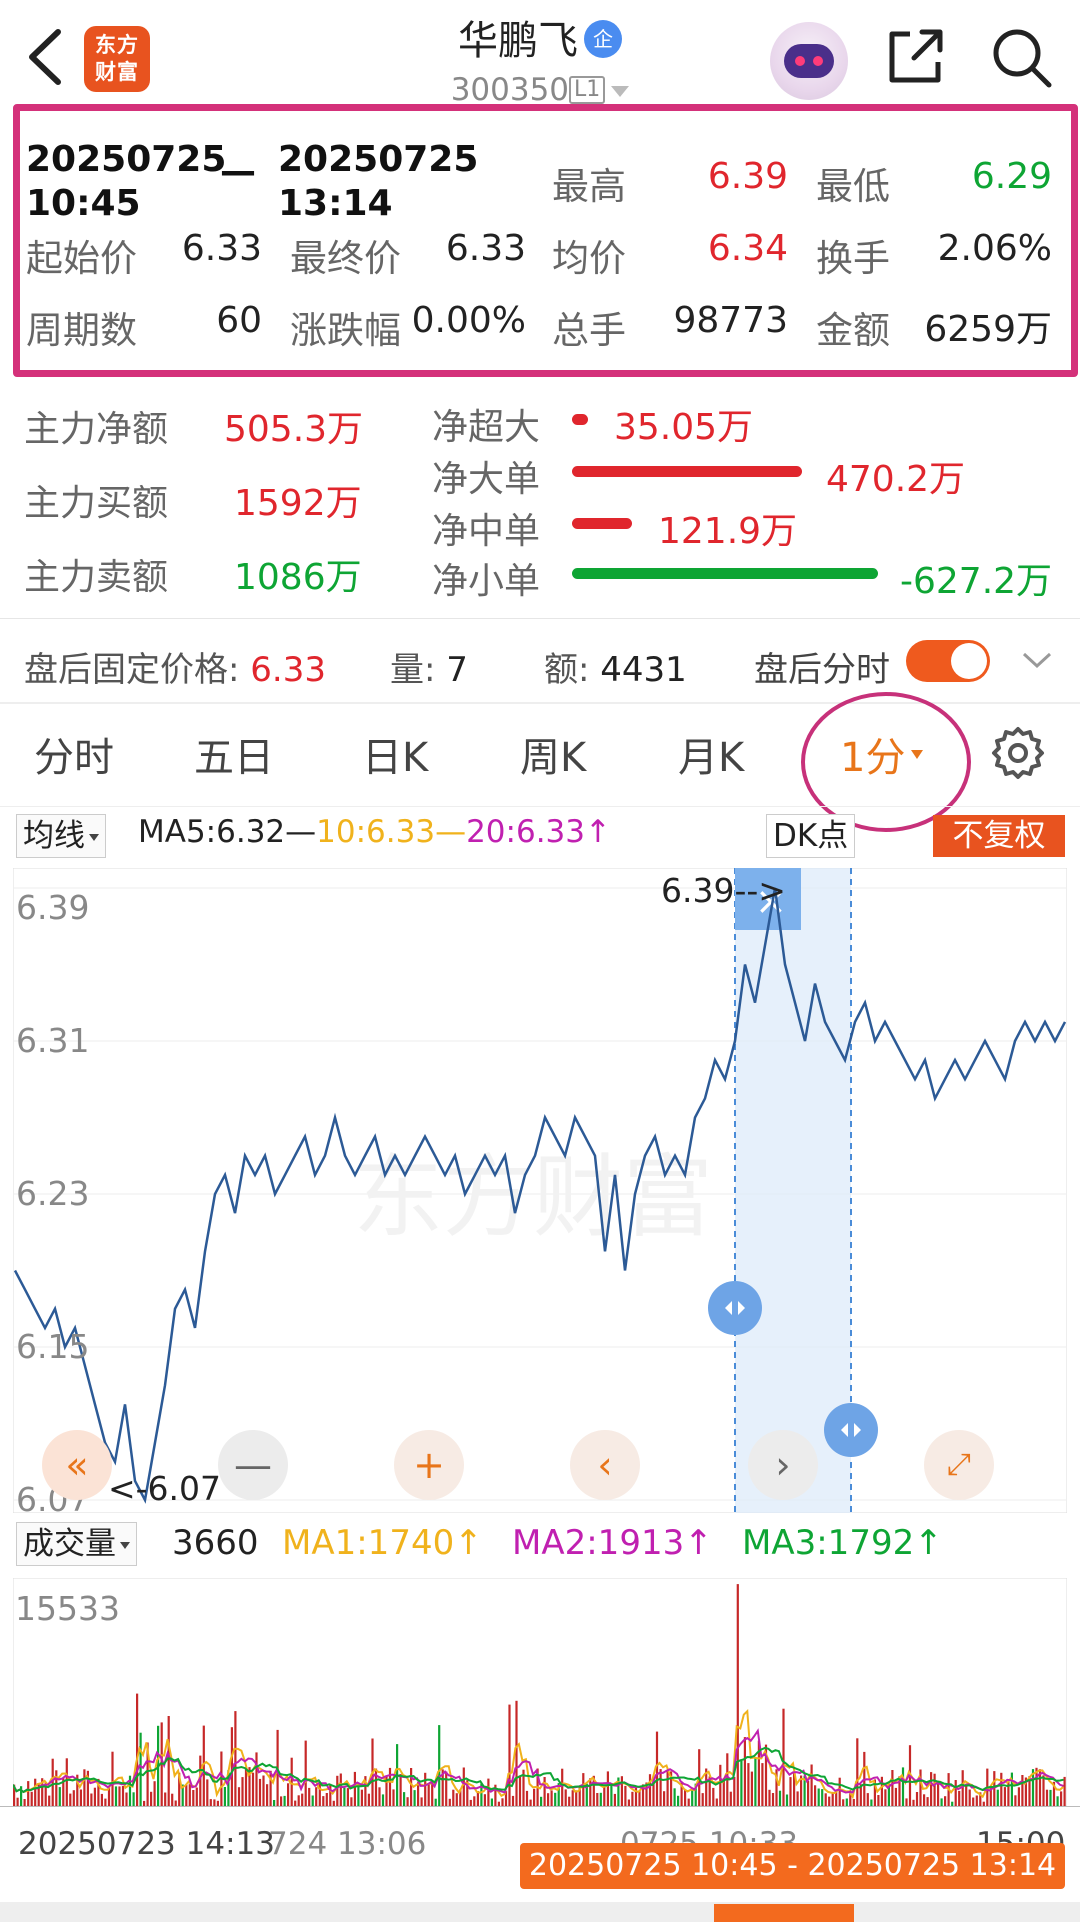 This screenshot has height=1922, width=1080. Describe the element at coordinates (811, 836) in the screenshot. I see `dk-point-button: DK点` at that location.